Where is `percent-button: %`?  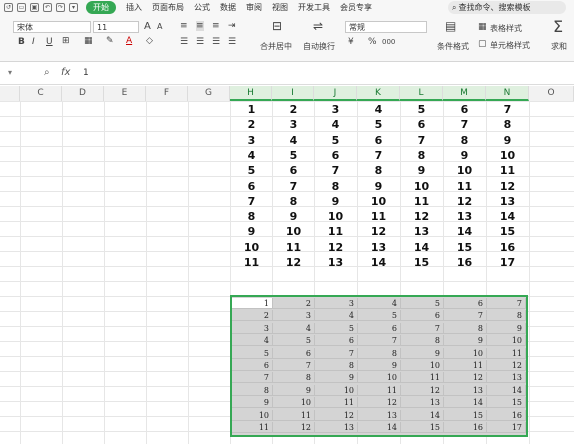 percent-button: % is located at coordinates (372, 42).